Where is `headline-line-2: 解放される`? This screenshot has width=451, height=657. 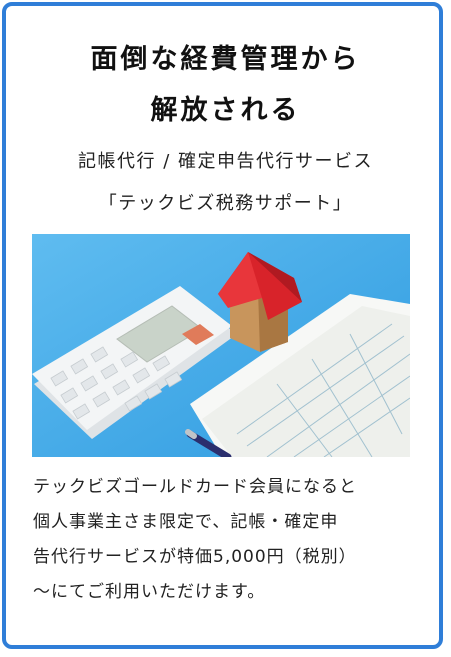
headline-line-2: 解放される is located at coordinates (225, 110).